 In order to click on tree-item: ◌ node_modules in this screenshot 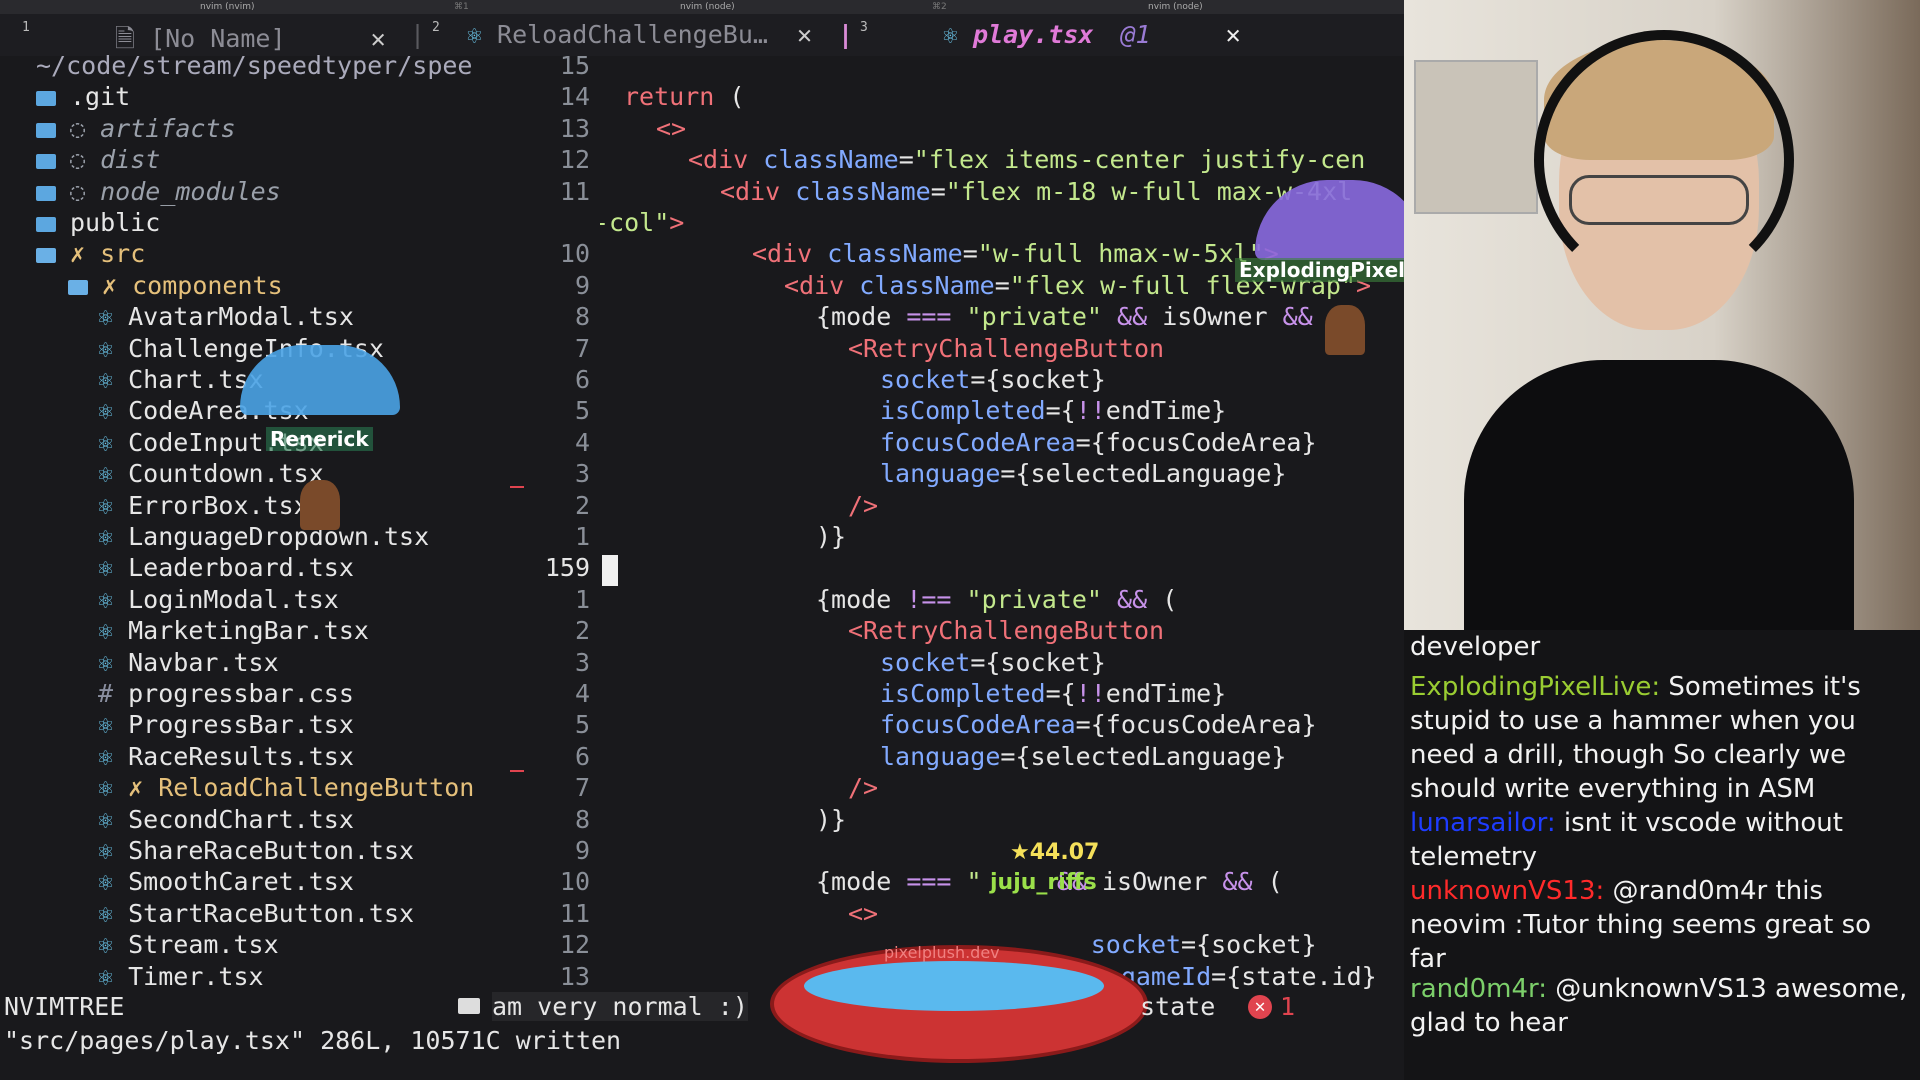, I will do `click(158, 191)`.